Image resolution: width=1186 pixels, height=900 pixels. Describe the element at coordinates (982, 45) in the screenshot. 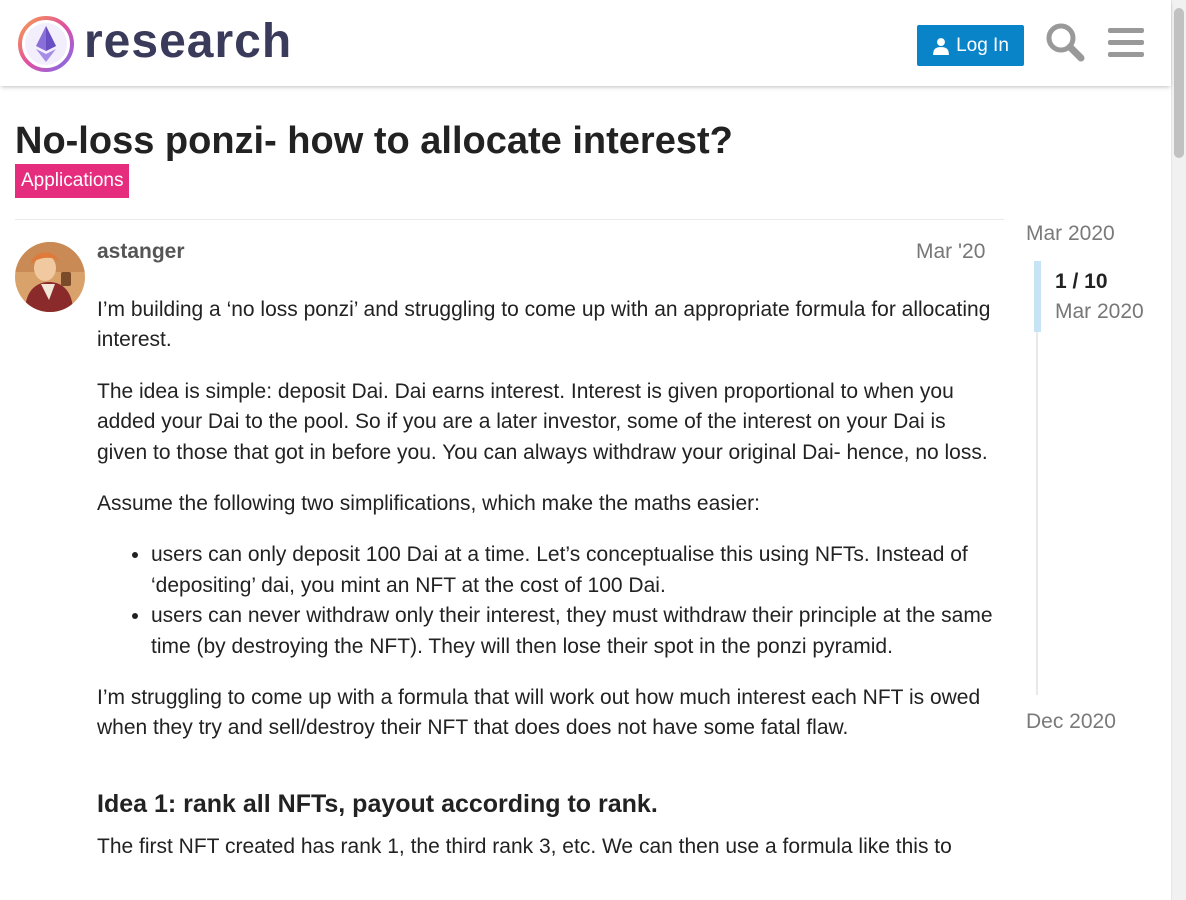

I see `login-label: Log In` at that location.